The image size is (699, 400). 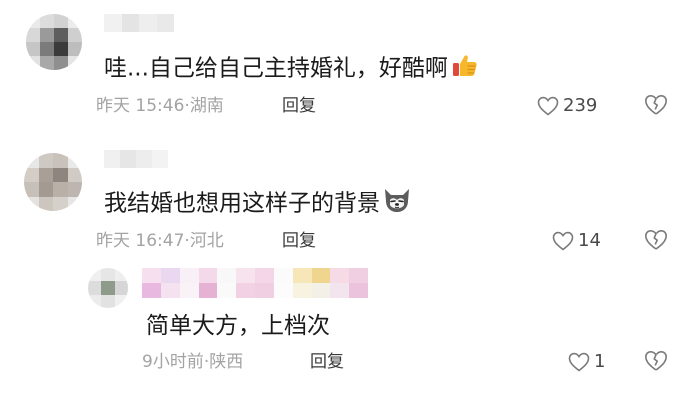 What do you see at coordinates (226, 362) in the screenshot?
I see `reply-location: 陕西` at bounding box center [226, 362].